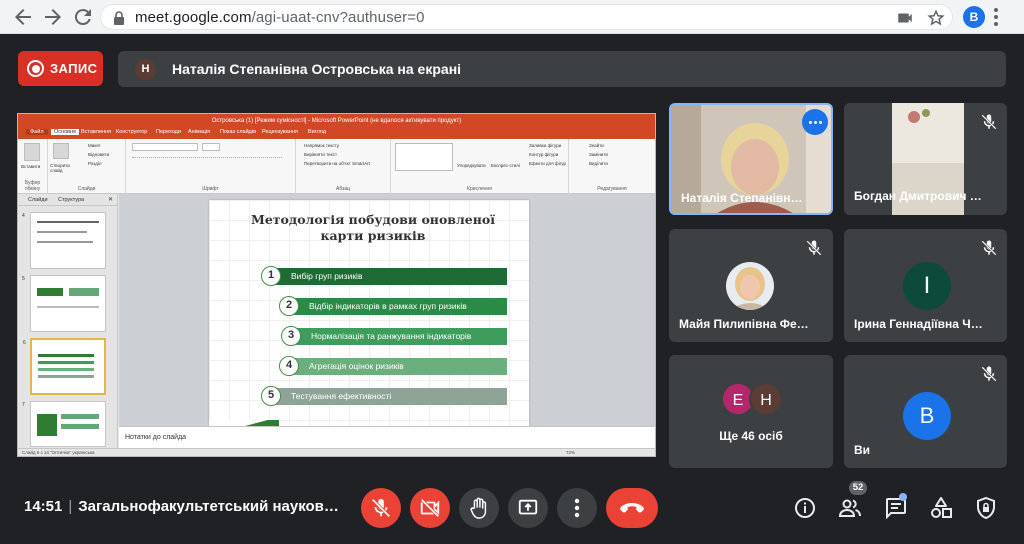  What do you see at coordinates (65, 132) in the screenshot?
I see `ppt-tab-home: Основне` at bounding box center [65, 132].